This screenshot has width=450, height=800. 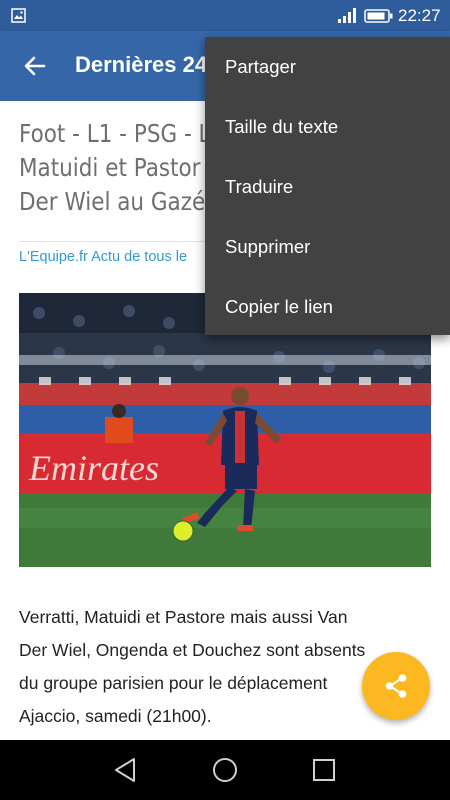 What do you see at coordinates (93, 468) in the screenshot?
I see `image-text: Emirates` at bounding box center [93, 468].